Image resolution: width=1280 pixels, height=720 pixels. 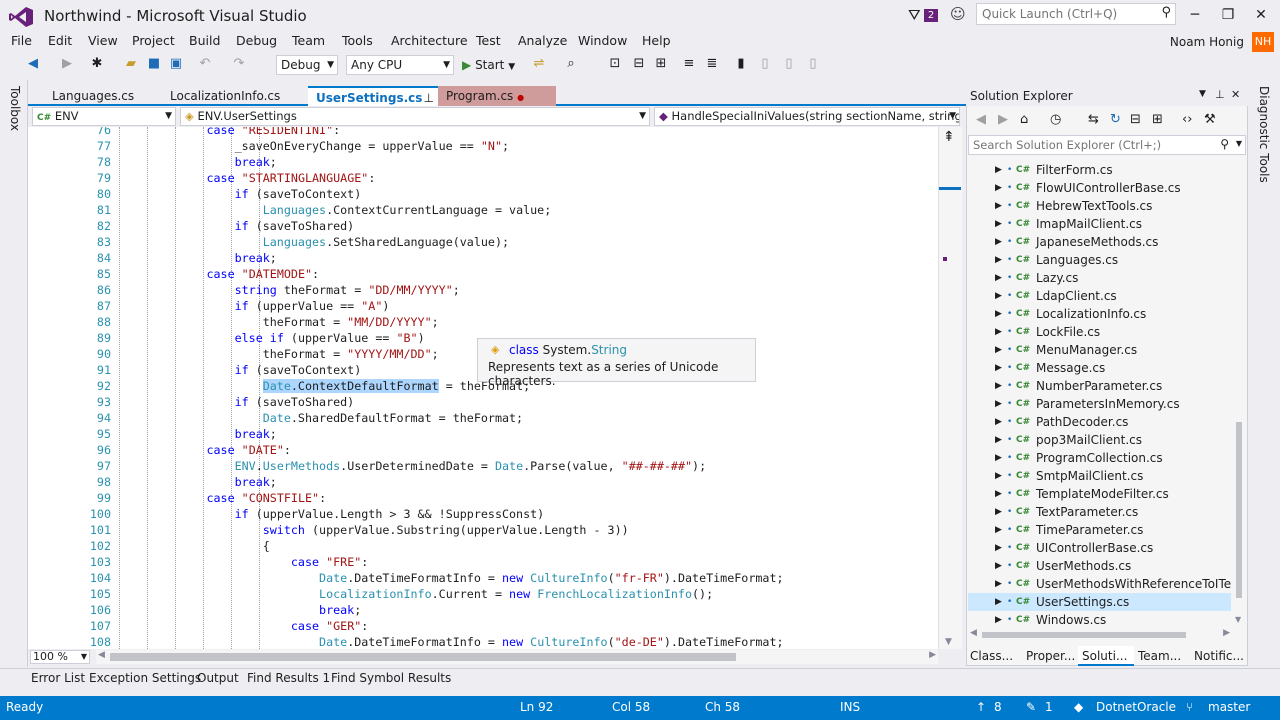 What do you see at coordinates (483, 274) in the screenshot?
I see `code-line: 85 case "DATEMODE":` at bounding box center [483, 274].